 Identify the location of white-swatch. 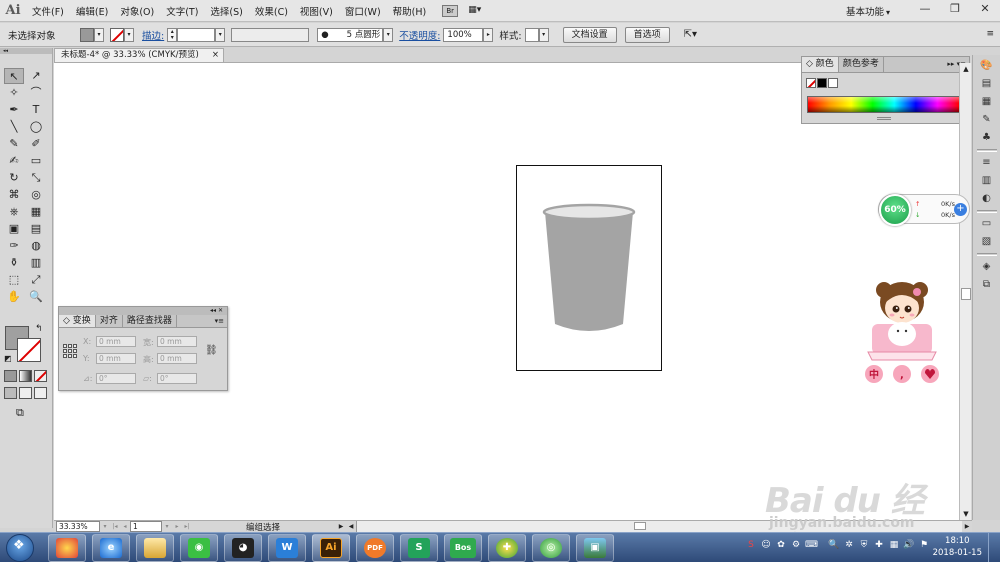
(833, 83).